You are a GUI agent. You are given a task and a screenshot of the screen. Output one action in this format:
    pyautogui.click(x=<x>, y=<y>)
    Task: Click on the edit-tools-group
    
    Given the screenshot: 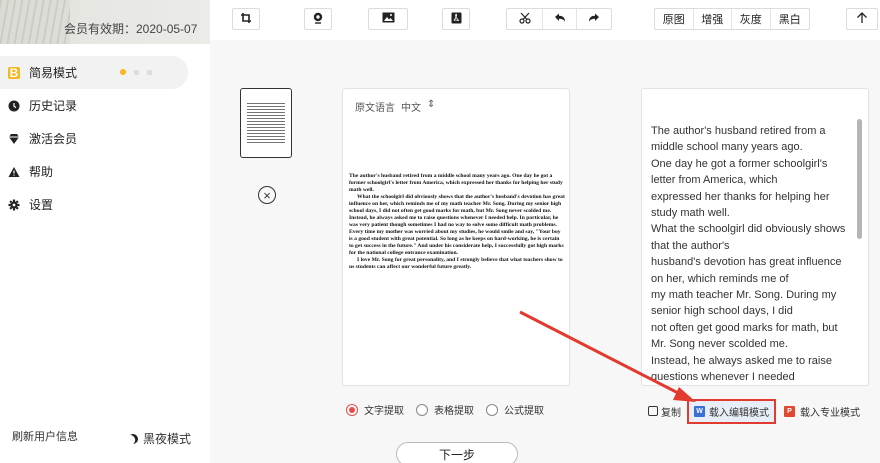 What is the action you would take?
    pyautogui.click(x=559, y=19)
    